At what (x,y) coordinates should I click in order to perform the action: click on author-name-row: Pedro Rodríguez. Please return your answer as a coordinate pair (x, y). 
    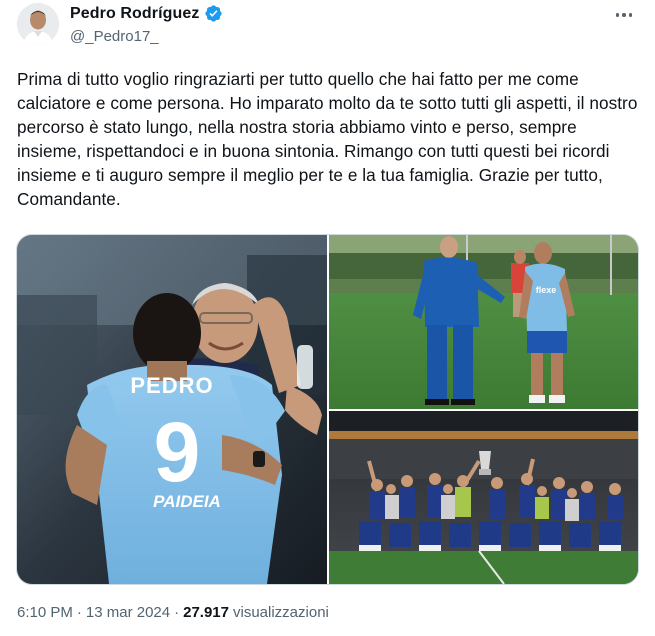
    Looking at the image, I should click on (146, 13).